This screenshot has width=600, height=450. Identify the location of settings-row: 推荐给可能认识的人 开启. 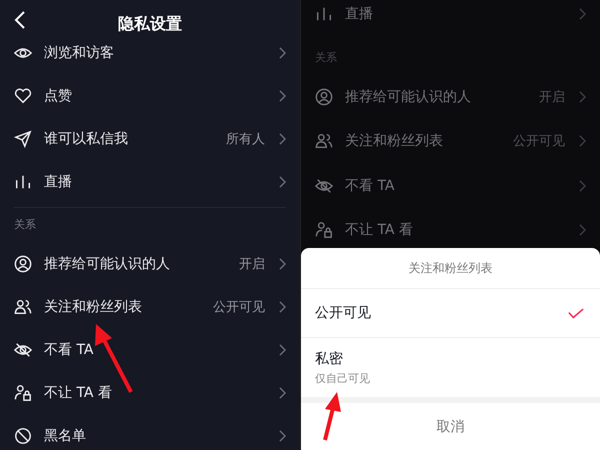
(150, 263).